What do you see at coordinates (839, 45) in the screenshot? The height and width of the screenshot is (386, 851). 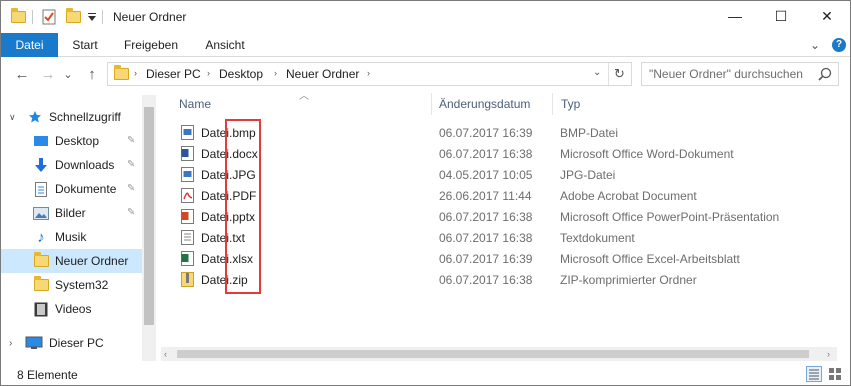 I see `help-icon: ?` at bounding box center [839, 45].